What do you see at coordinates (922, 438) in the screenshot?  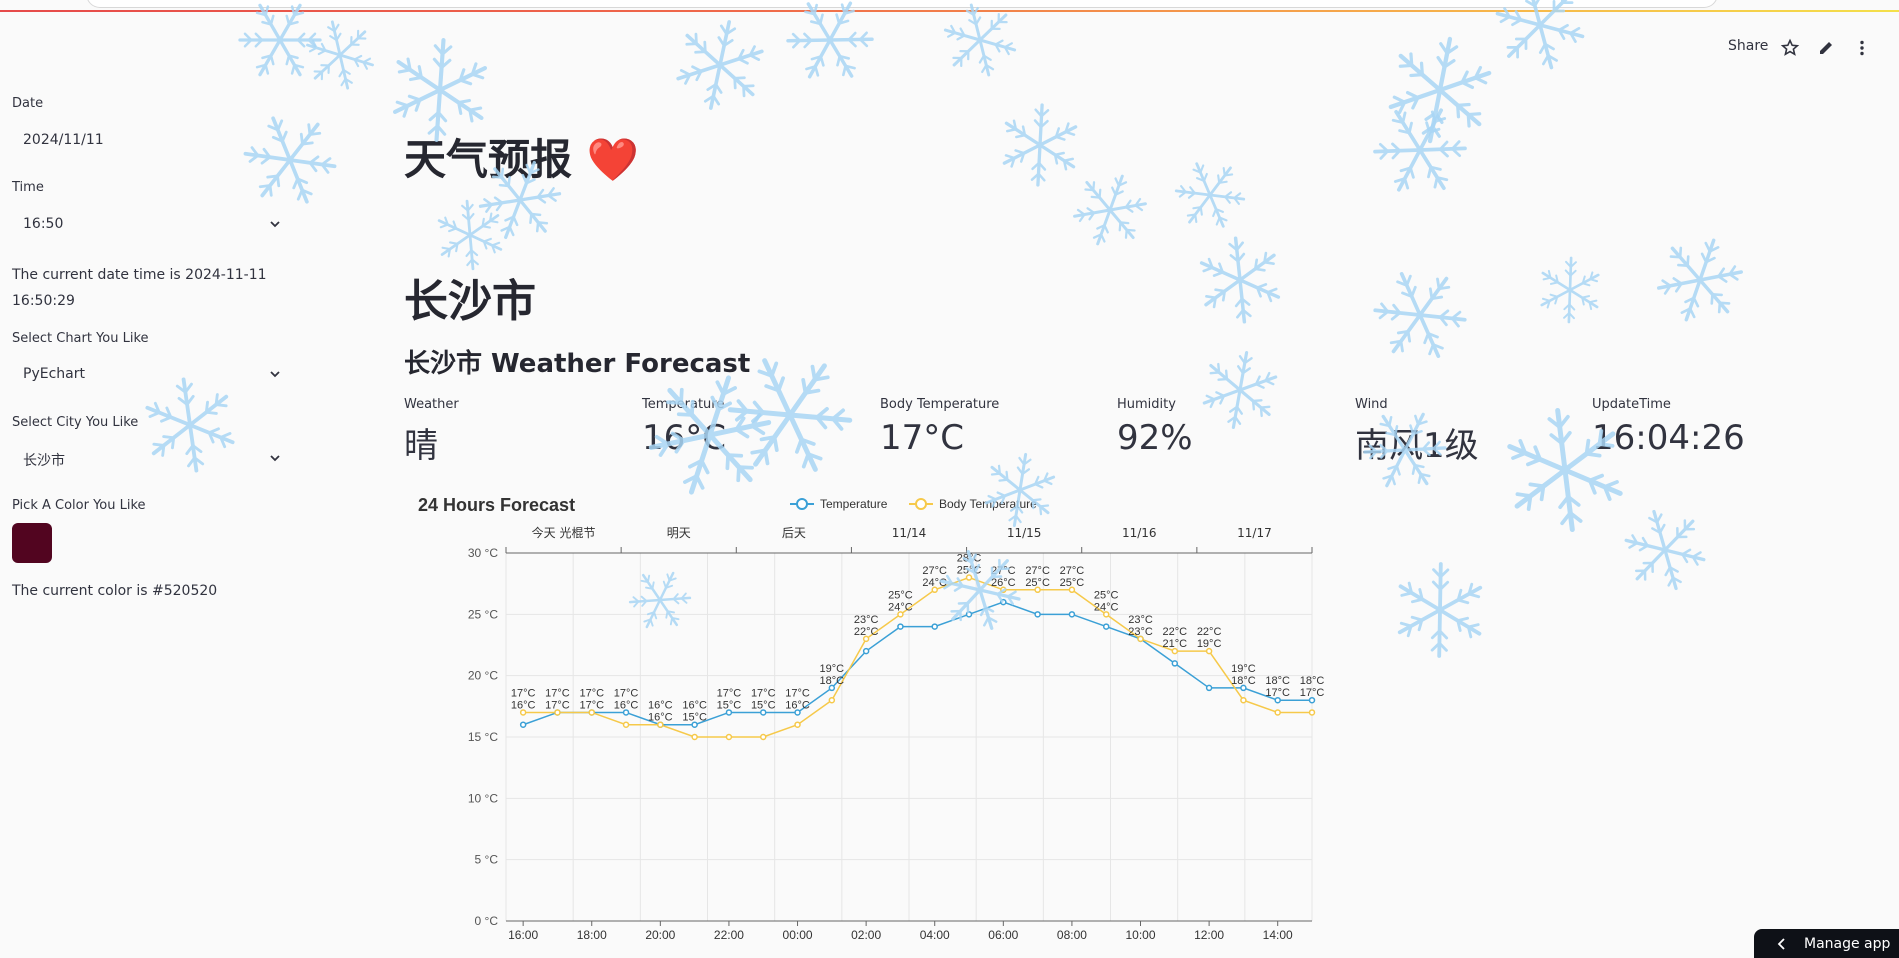 I see `metric-body-temperature-value: 17°C` at bounding box center [922, 438].